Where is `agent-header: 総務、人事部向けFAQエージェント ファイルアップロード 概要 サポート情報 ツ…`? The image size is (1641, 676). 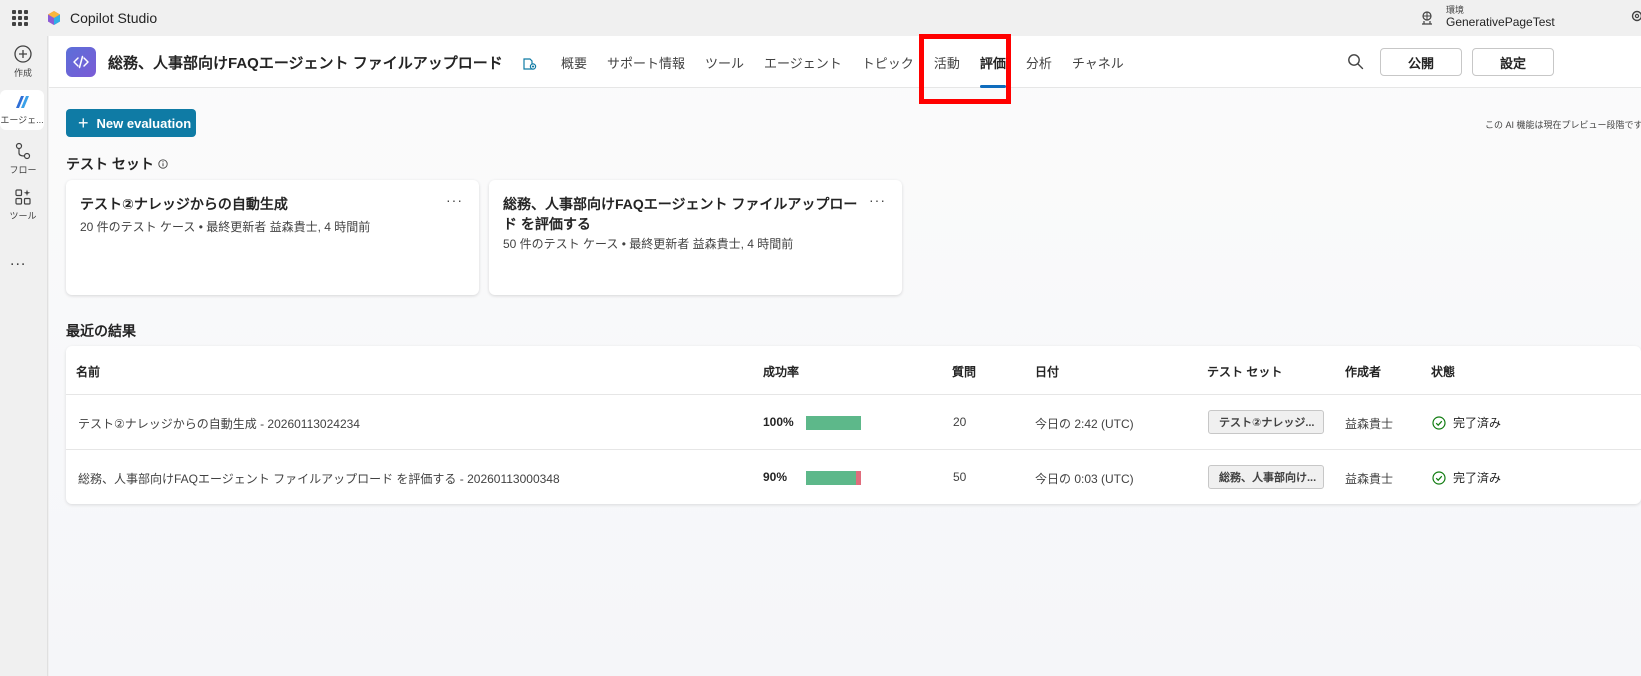
agent-header: 総務、人事部向けFAQエージェント ファイルアップロード 概要 サポート情報 ツ… is located at coordinates (845, 62).